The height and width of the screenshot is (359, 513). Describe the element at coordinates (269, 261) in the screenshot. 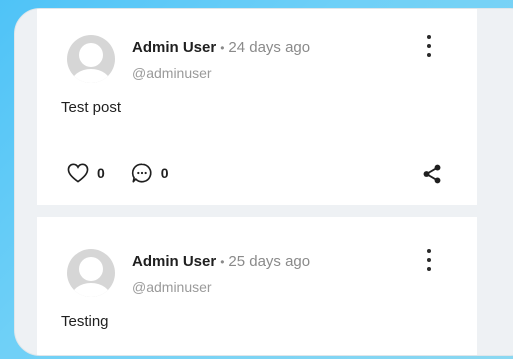

I see `post-timestamp: 25 days ago` at that location.